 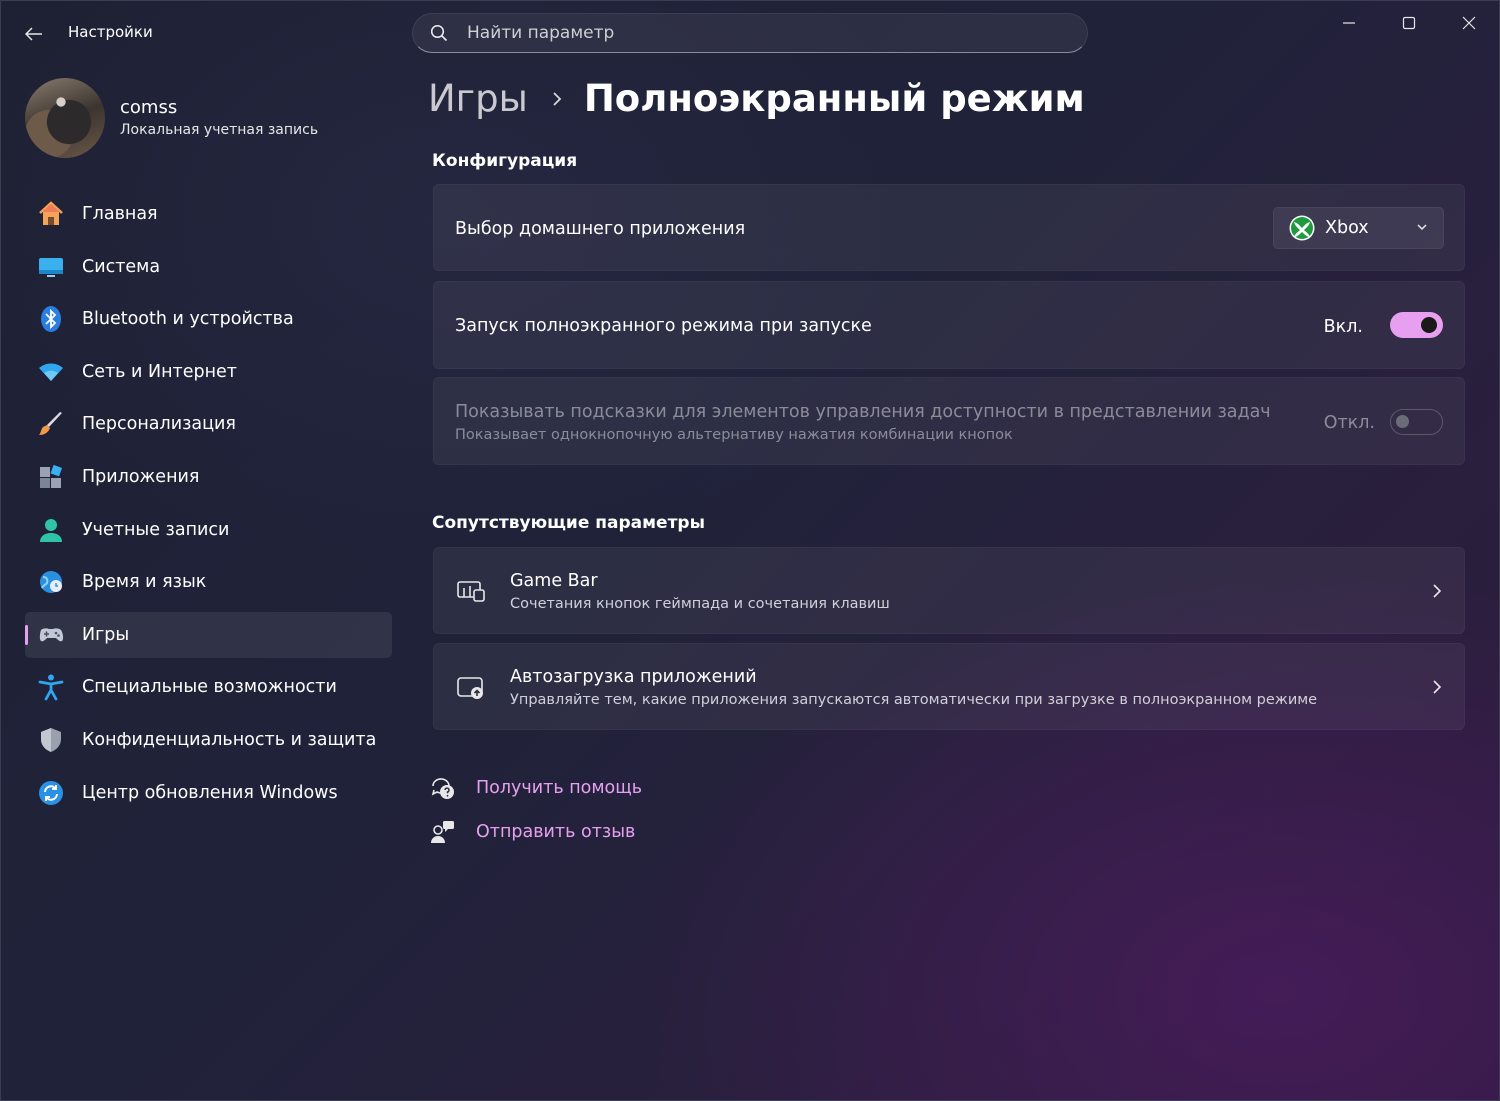 I want to click on sidebar-item-gaming: Игры, so click(x=208, y=634).